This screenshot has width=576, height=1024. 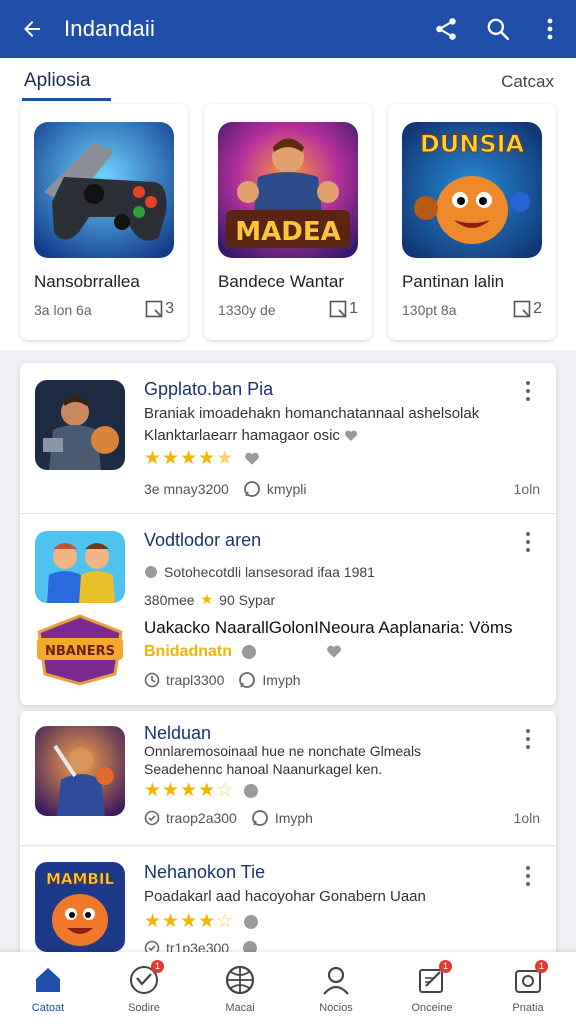 What do you see at coordinates (195, 680) in the screenshot?
I see `app-meta-text: trapl3300` at bounding box center [195, 680].